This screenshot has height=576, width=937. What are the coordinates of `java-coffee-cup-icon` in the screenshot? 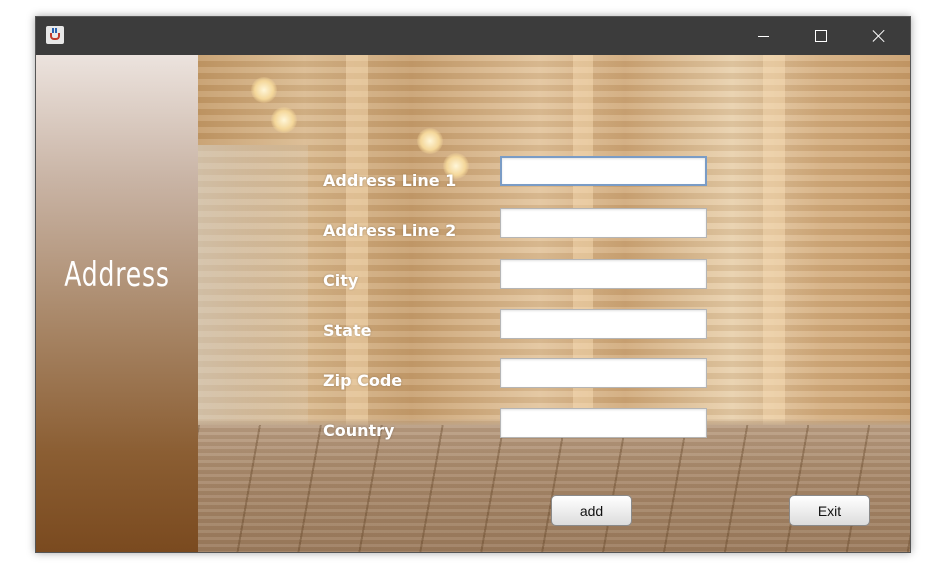 It's located at (55, 35).